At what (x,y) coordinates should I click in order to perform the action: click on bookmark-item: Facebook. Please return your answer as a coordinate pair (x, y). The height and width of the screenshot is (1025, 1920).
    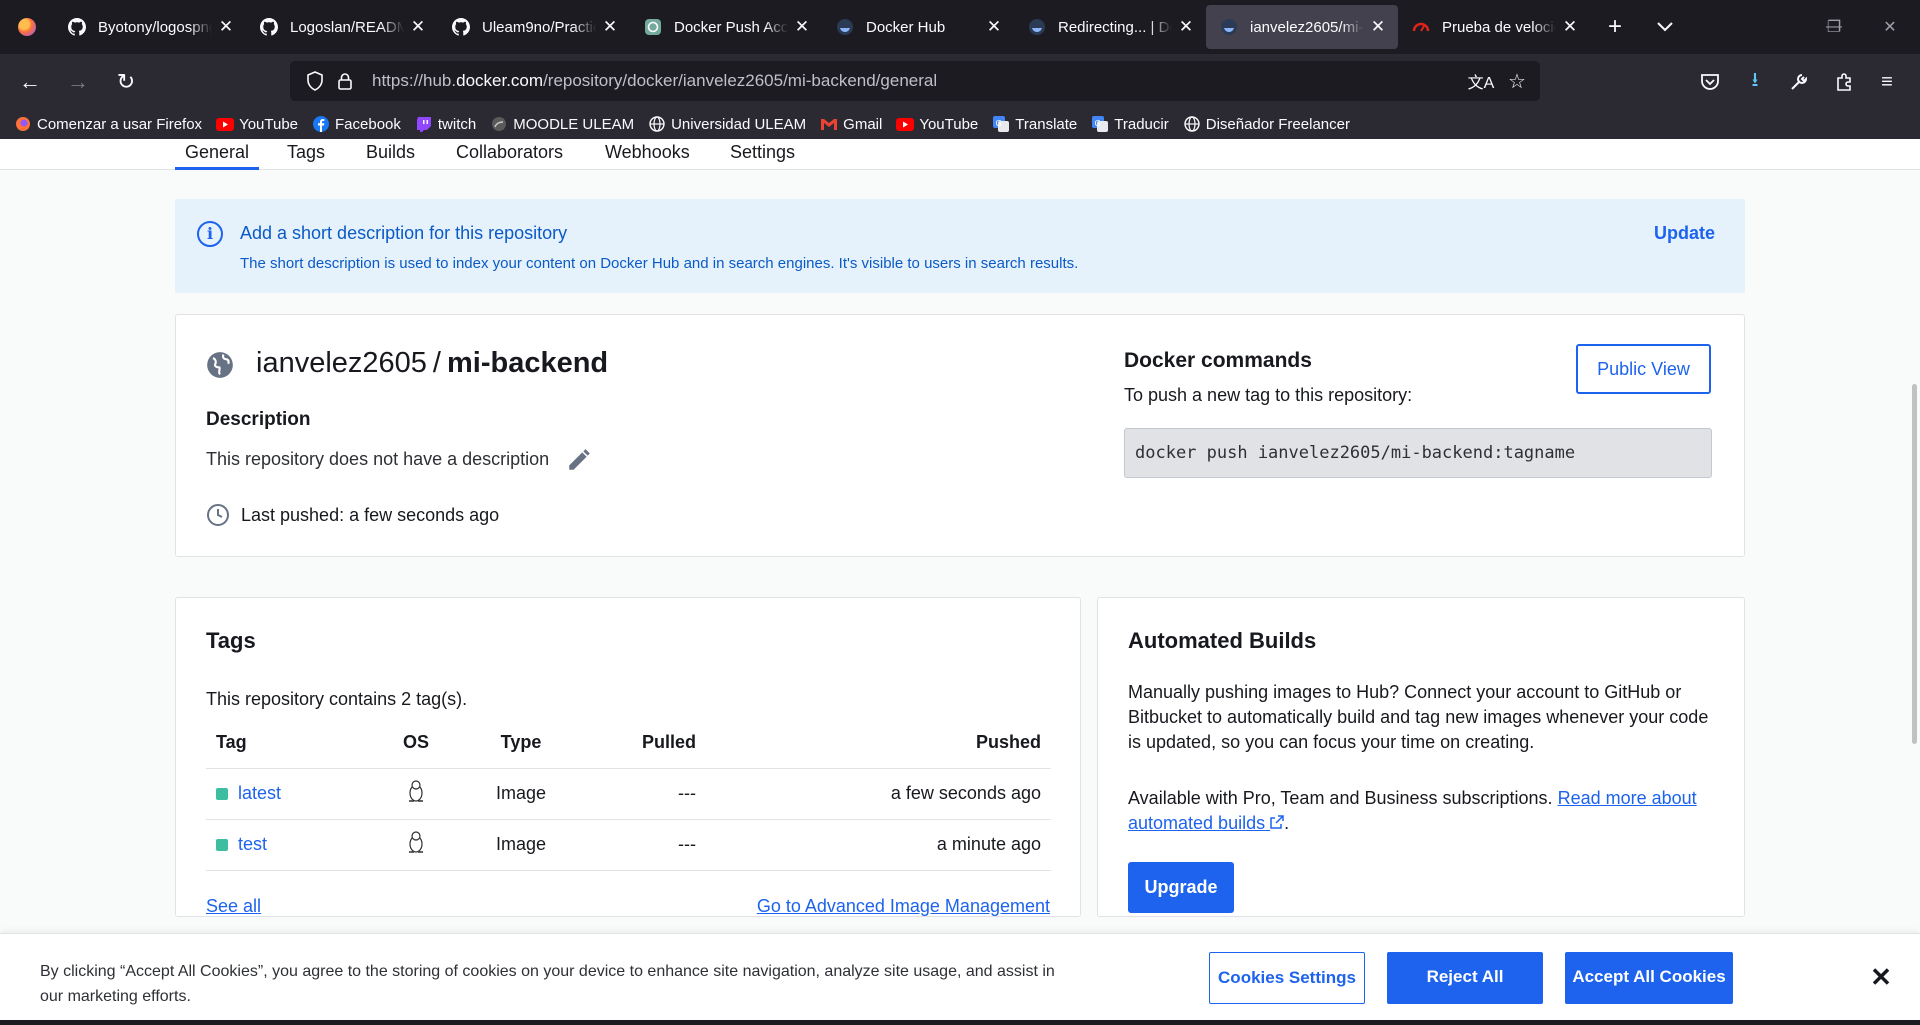
    Looking at the image, I should click on (356, 124).